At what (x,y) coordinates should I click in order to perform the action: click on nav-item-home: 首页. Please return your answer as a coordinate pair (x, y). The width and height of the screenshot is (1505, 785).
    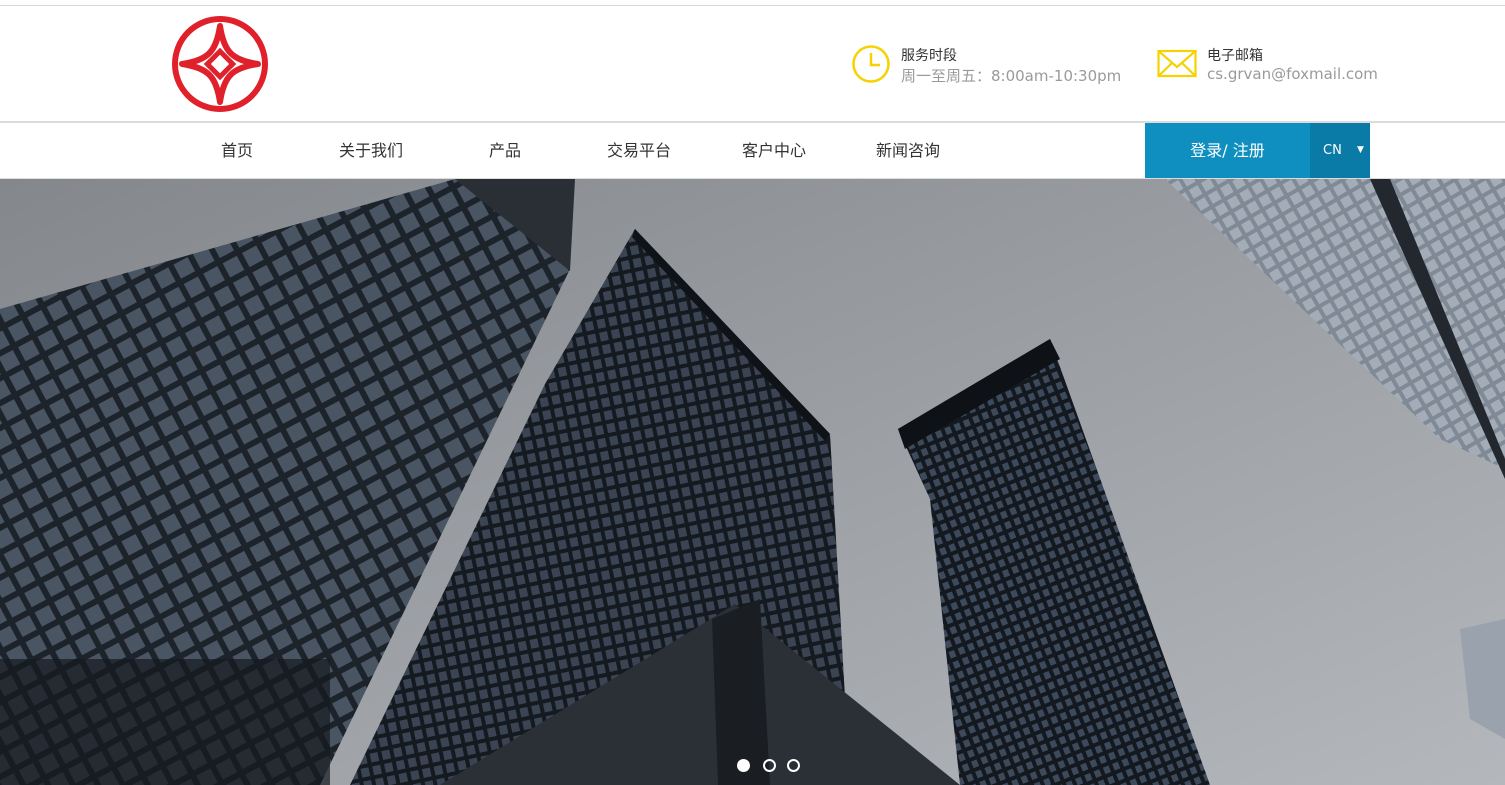
    Looking at the image, I should click on (237, 150).